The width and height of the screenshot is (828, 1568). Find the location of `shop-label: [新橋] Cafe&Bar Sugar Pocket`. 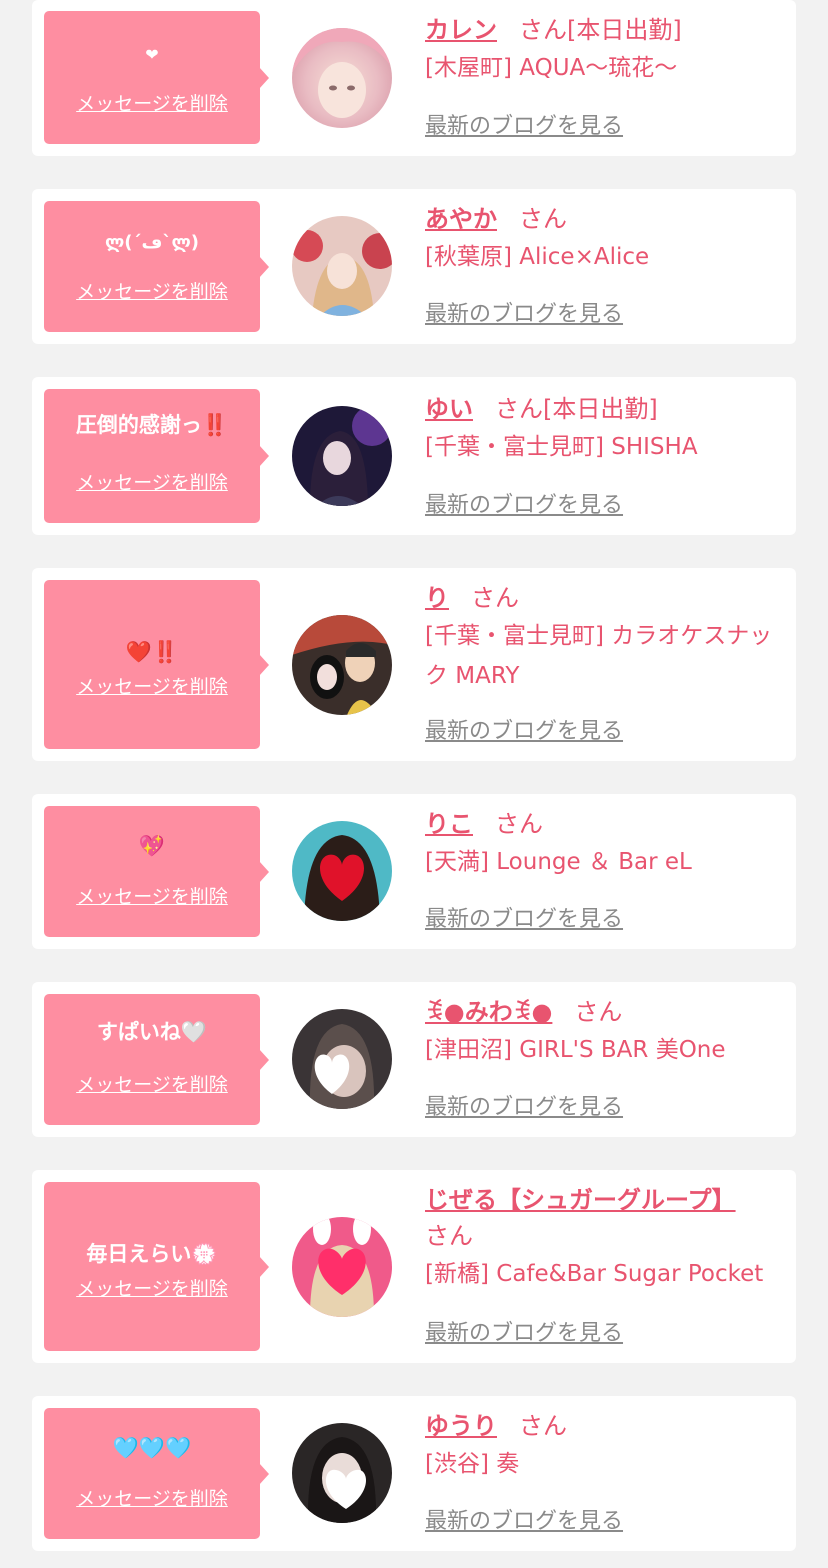

shop-label: [新橋] Cafe&Bar Sugar Pocket is located at coordinates (594, 1274).